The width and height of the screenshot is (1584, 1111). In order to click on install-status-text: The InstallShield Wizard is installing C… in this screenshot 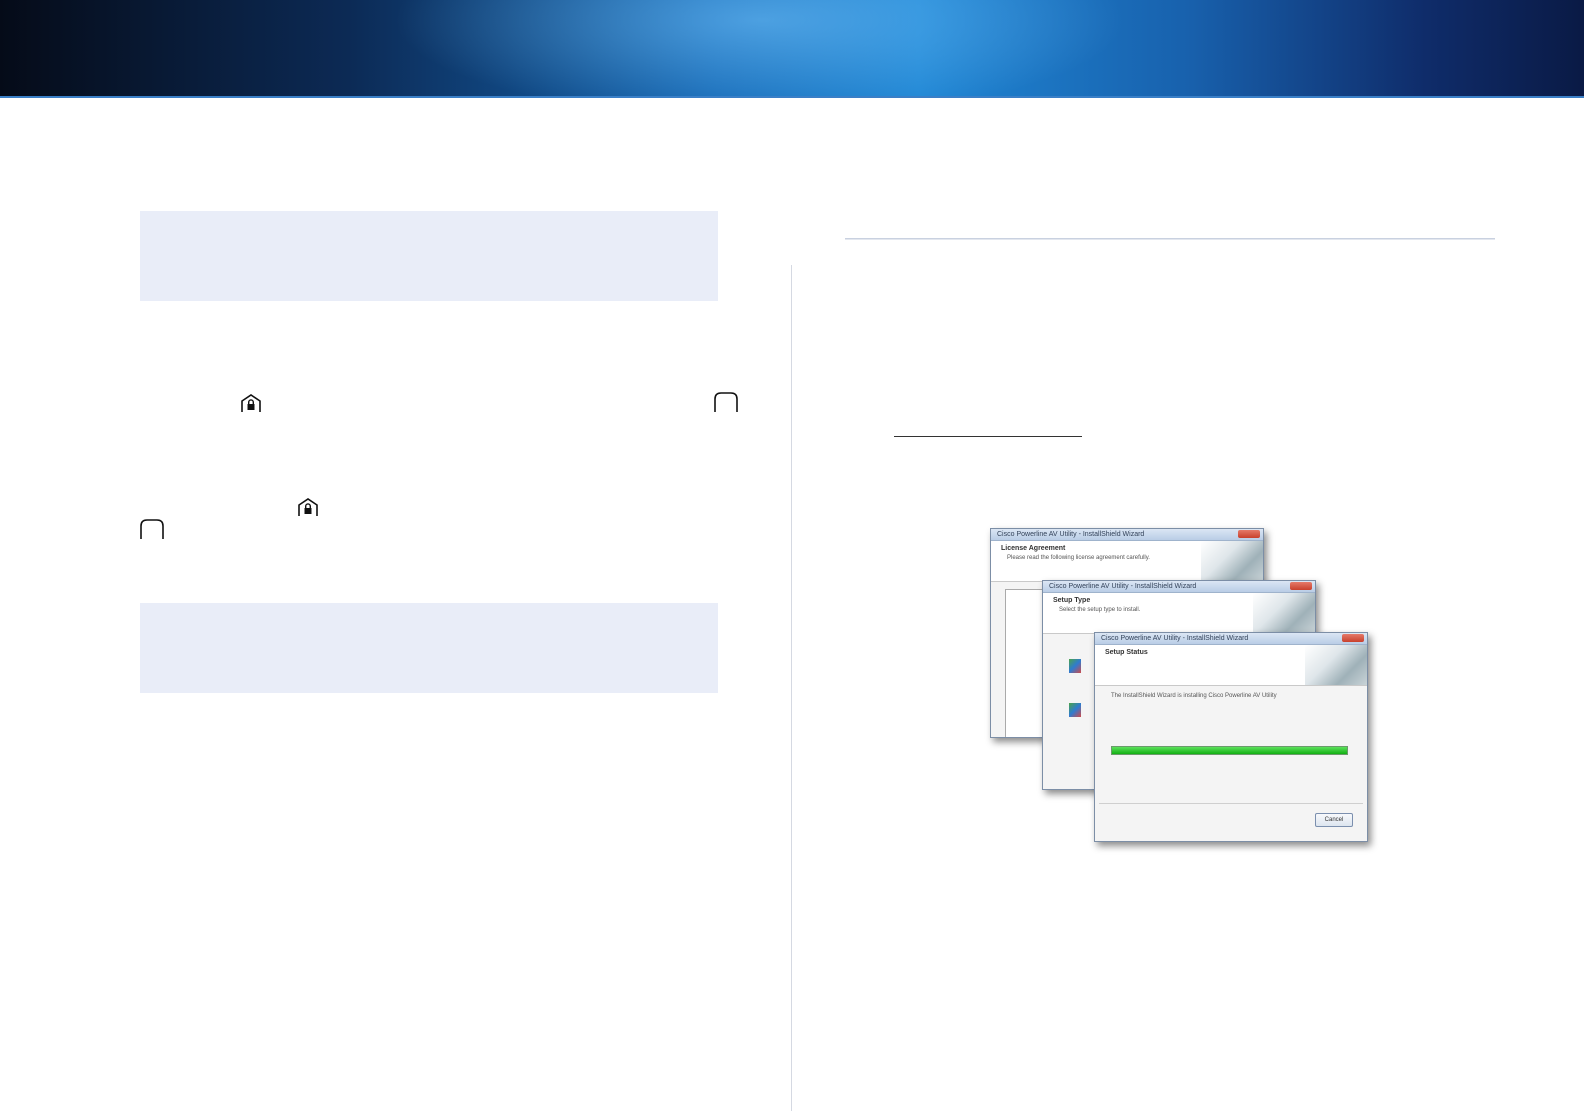, I will do `click(1194, 696)`.